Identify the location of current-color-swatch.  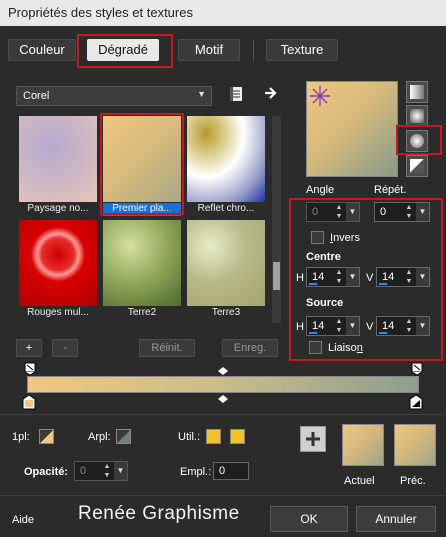
(363, 445).